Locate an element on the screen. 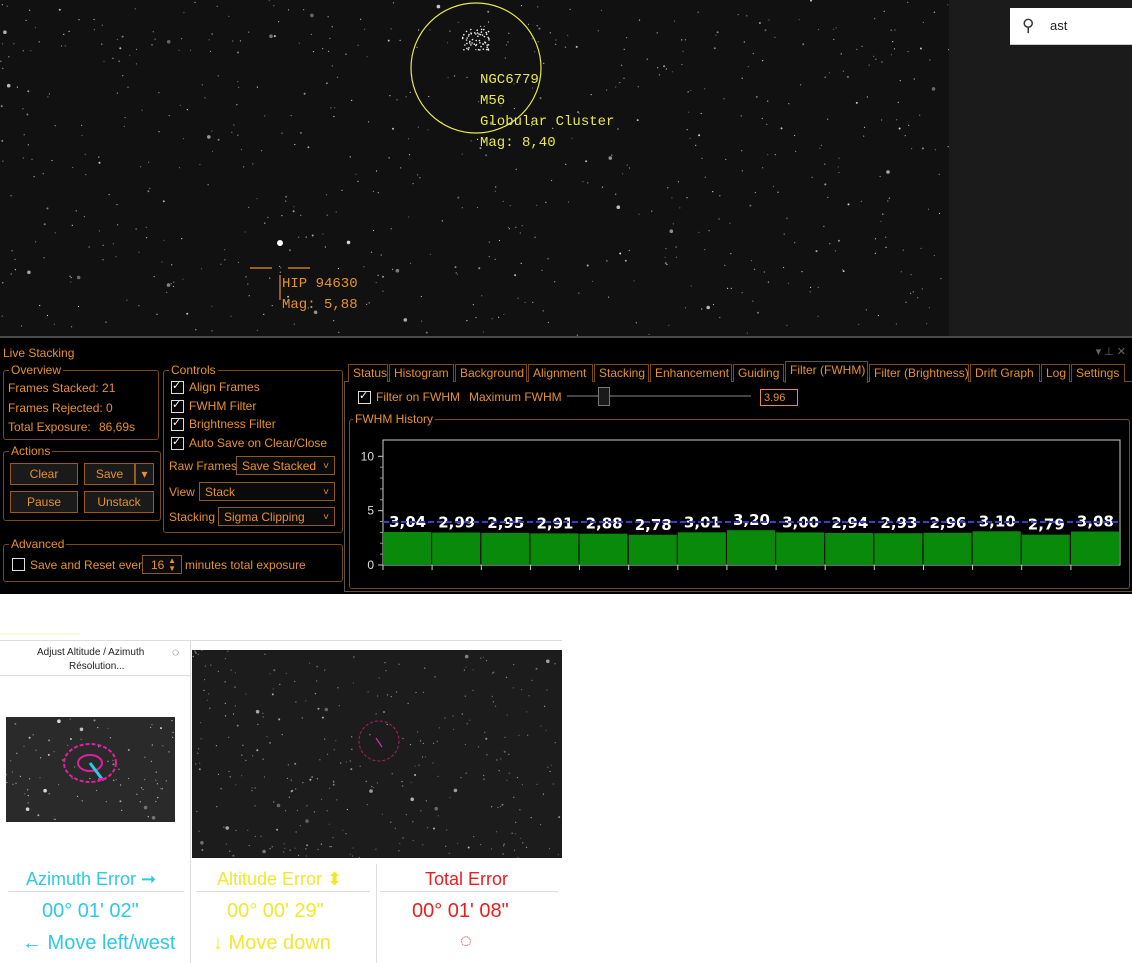  max-fwhm-slider-track is located at coordinates (659, 396).